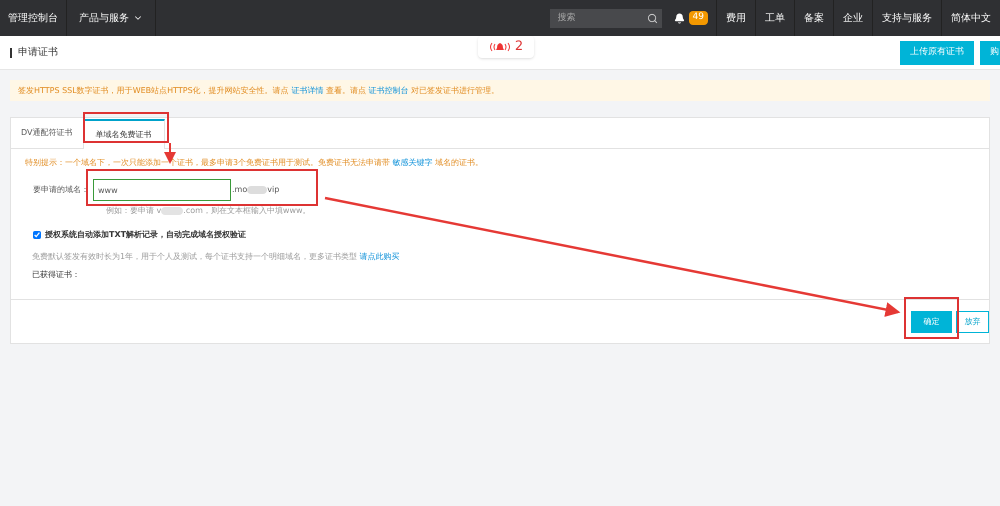  Describe the element at coordinates (258, 90) in the screenshot. I see `notice-text: 签发HTTPS SSL数字证书，用于WEB站点HTTPS化，提升网站安全性。请点 证书详情 查看。请点 证书控制台 对已签发证书进行管理。` at that location.